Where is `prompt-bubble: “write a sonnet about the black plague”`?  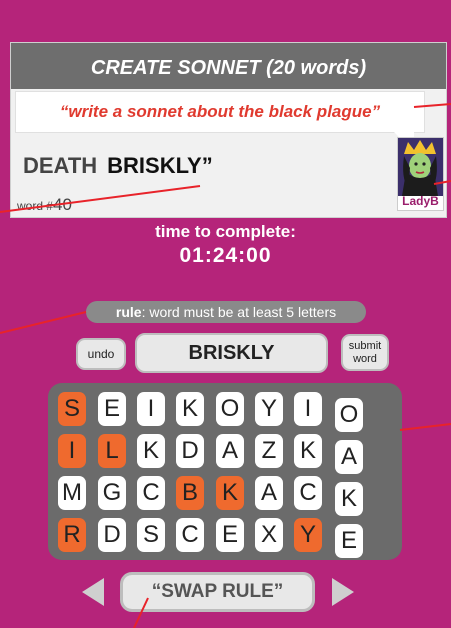
prompt-bubble: “write a sonnet about the black plague” is located at coordinates (220, 121).